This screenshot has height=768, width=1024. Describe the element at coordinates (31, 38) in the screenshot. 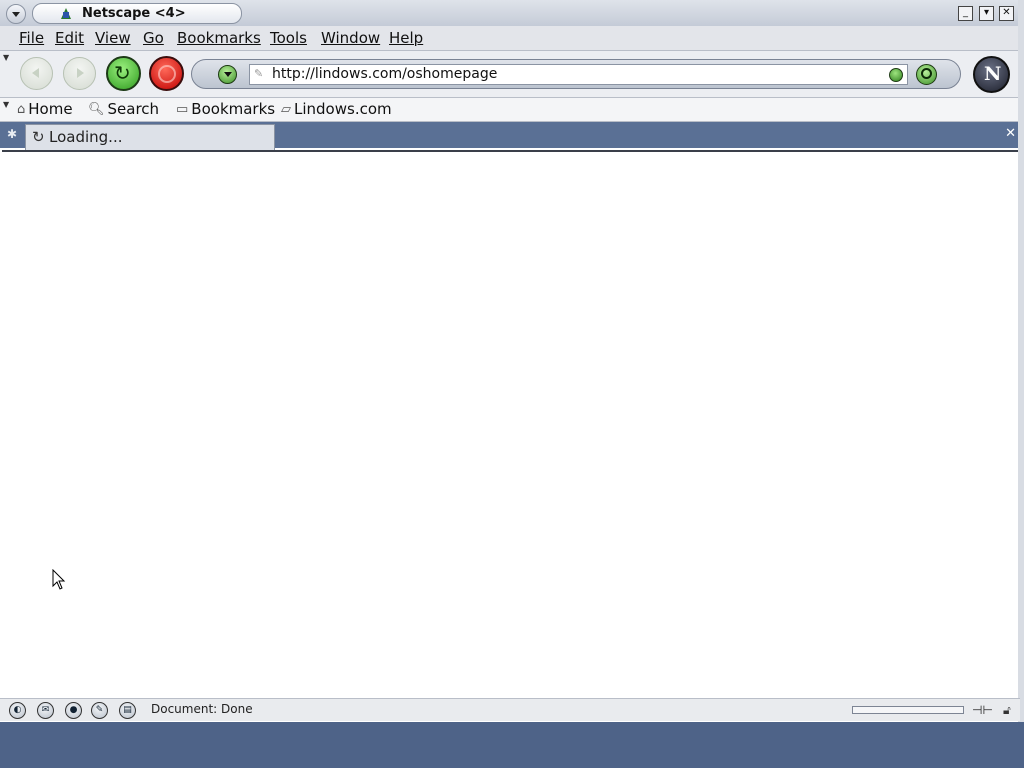

I see `menu-file: File` at that location.